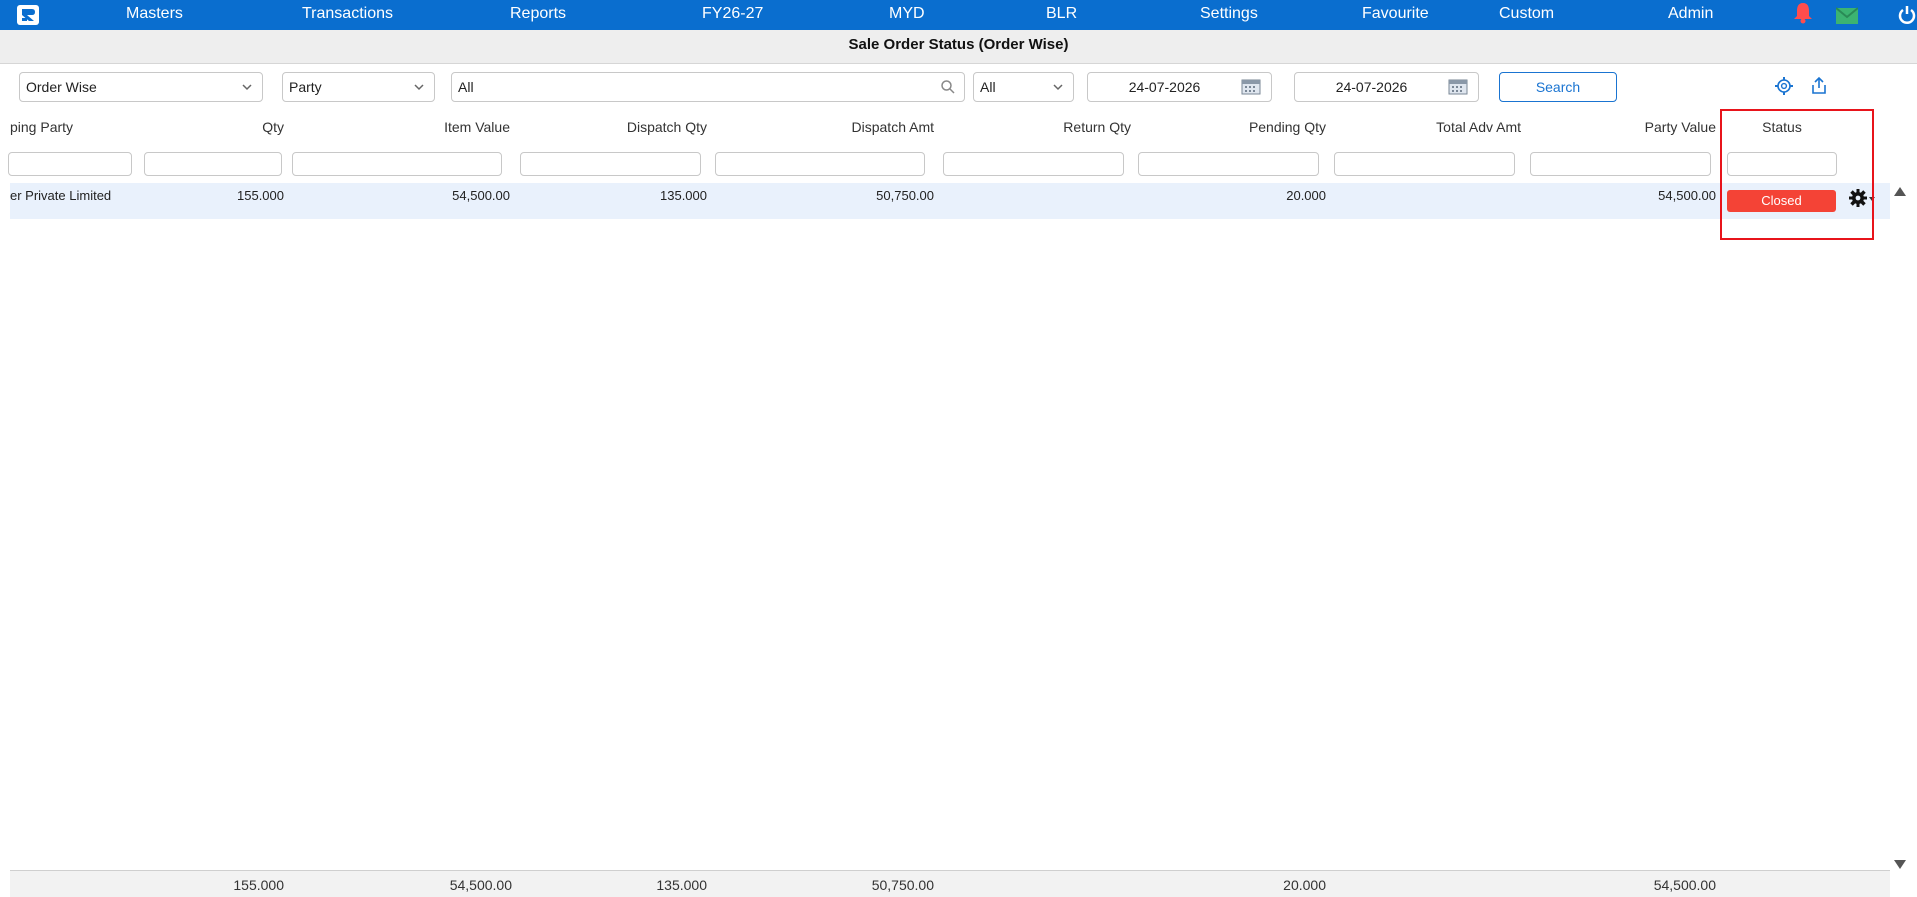 The width and height of the screenshot is (1917, 897). What do you see at coordinates (732, 15) in the screenshot?
I see `nav-fy26-27: FY26-27` at bounding box center [732, 15].